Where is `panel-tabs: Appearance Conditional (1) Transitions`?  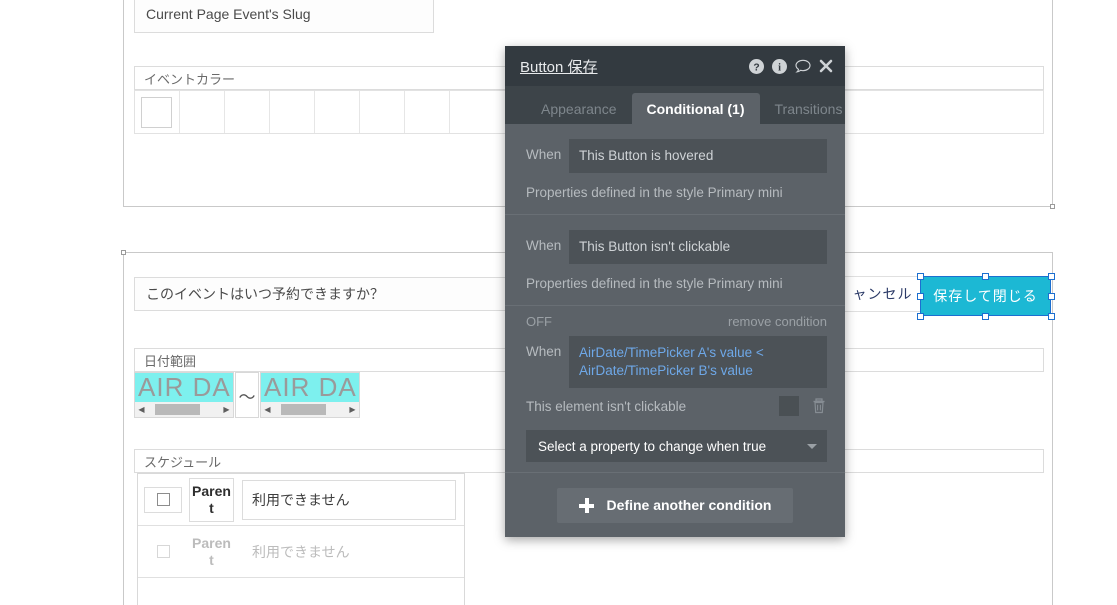 panel-tabs: Appearance Conditional (1) Transitions is located at coordinates (675, 105).